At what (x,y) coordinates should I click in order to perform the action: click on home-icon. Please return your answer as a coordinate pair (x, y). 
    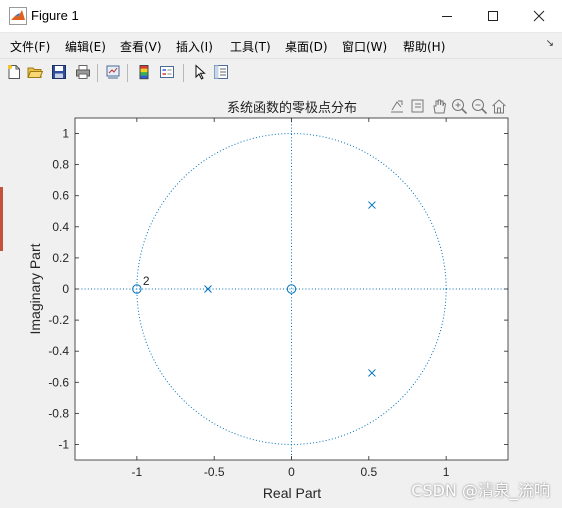
    Looking at the image, I should click on (499, 106).